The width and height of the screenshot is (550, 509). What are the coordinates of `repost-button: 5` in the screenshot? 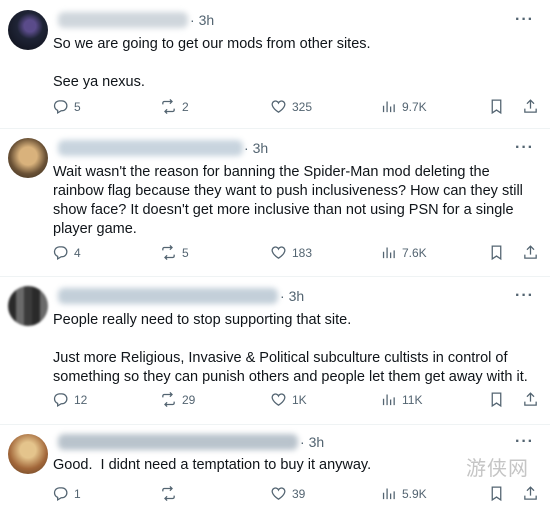 It's located at (174, 252).